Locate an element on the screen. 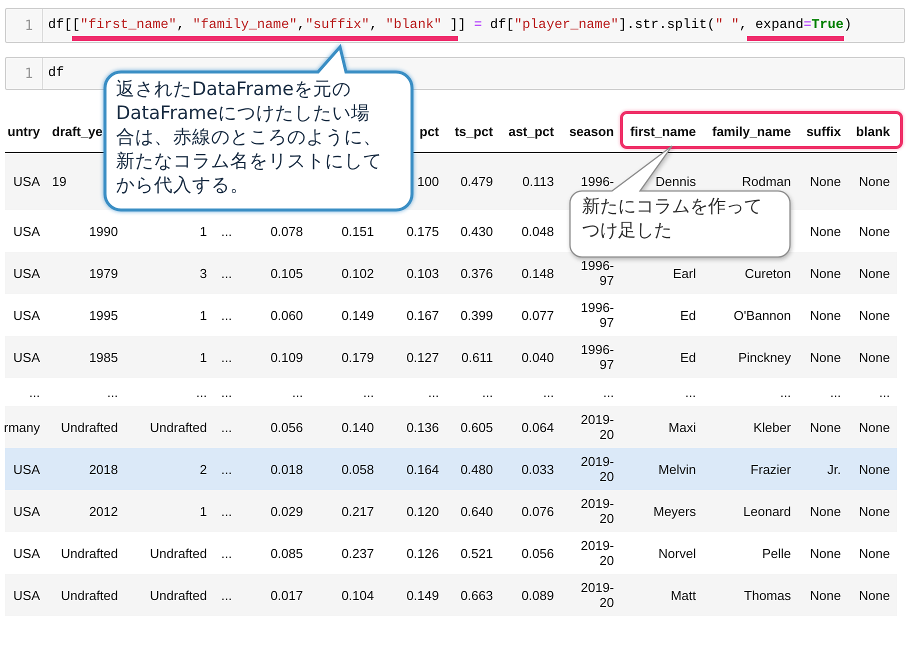 The width and height of the screenshot is (913, 649). cell-value: rmany is located at coordinates (22, 427).